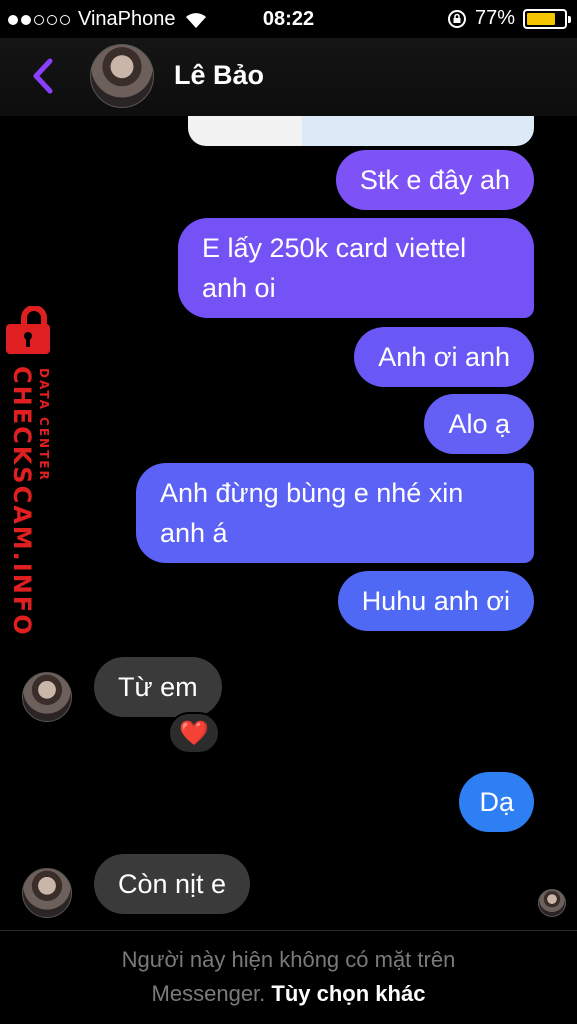 The width and height of the screenshot is (577, 1024). What do you see at coordinates (494, 18) in the screenshot?
I see `battery-percent: 77%` at bounding box center [494, 18].